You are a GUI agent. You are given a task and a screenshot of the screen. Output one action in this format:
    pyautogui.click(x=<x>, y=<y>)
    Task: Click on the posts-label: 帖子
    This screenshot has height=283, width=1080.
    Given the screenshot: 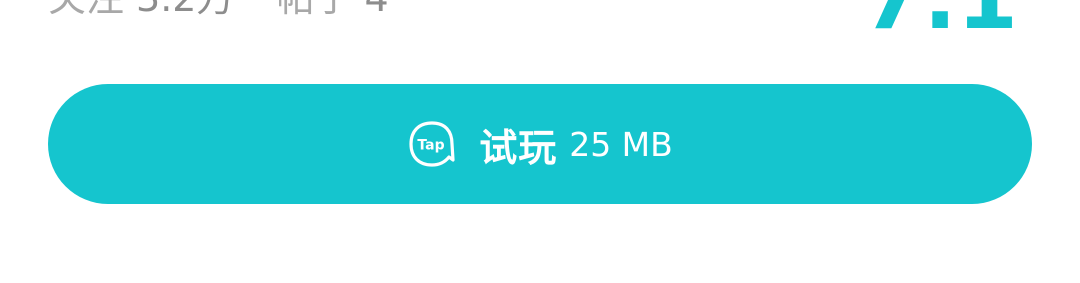 What is the action you would take?
    pyautogui.click(x=314, y=11)
    